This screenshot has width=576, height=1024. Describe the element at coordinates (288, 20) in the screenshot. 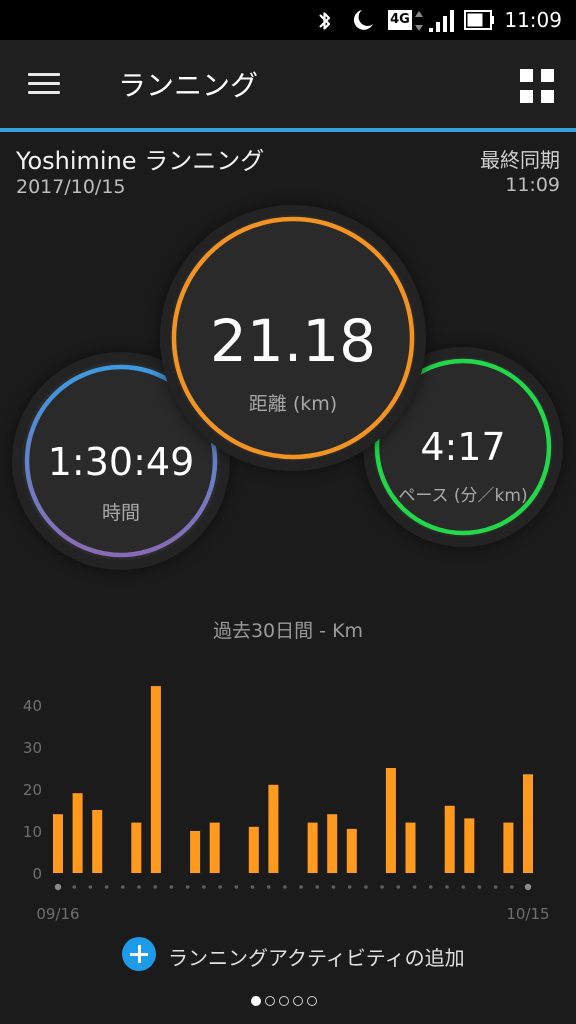

I see `status-bar: 4G 11:09` at that location.